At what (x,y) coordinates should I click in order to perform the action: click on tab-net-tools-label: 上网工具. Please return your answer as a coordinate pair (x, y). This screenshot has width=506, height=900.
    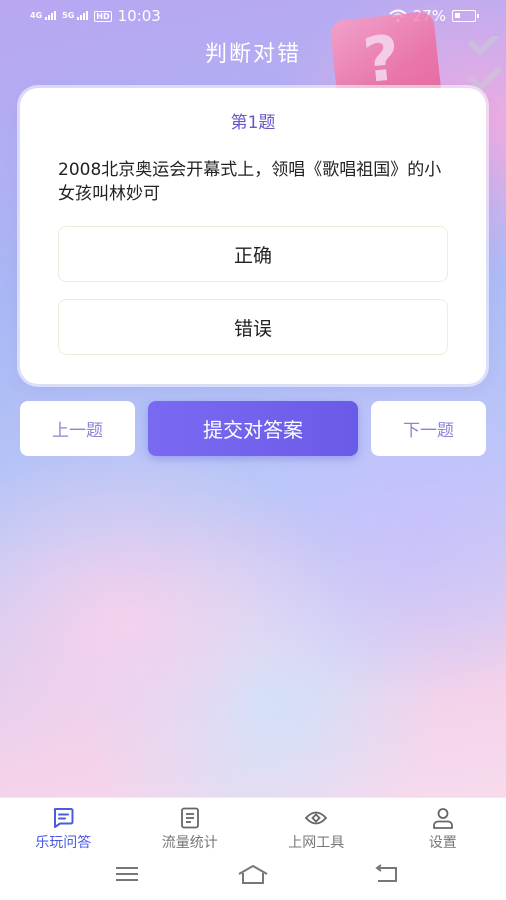
    Looking at the image, I should click on (316, 843).